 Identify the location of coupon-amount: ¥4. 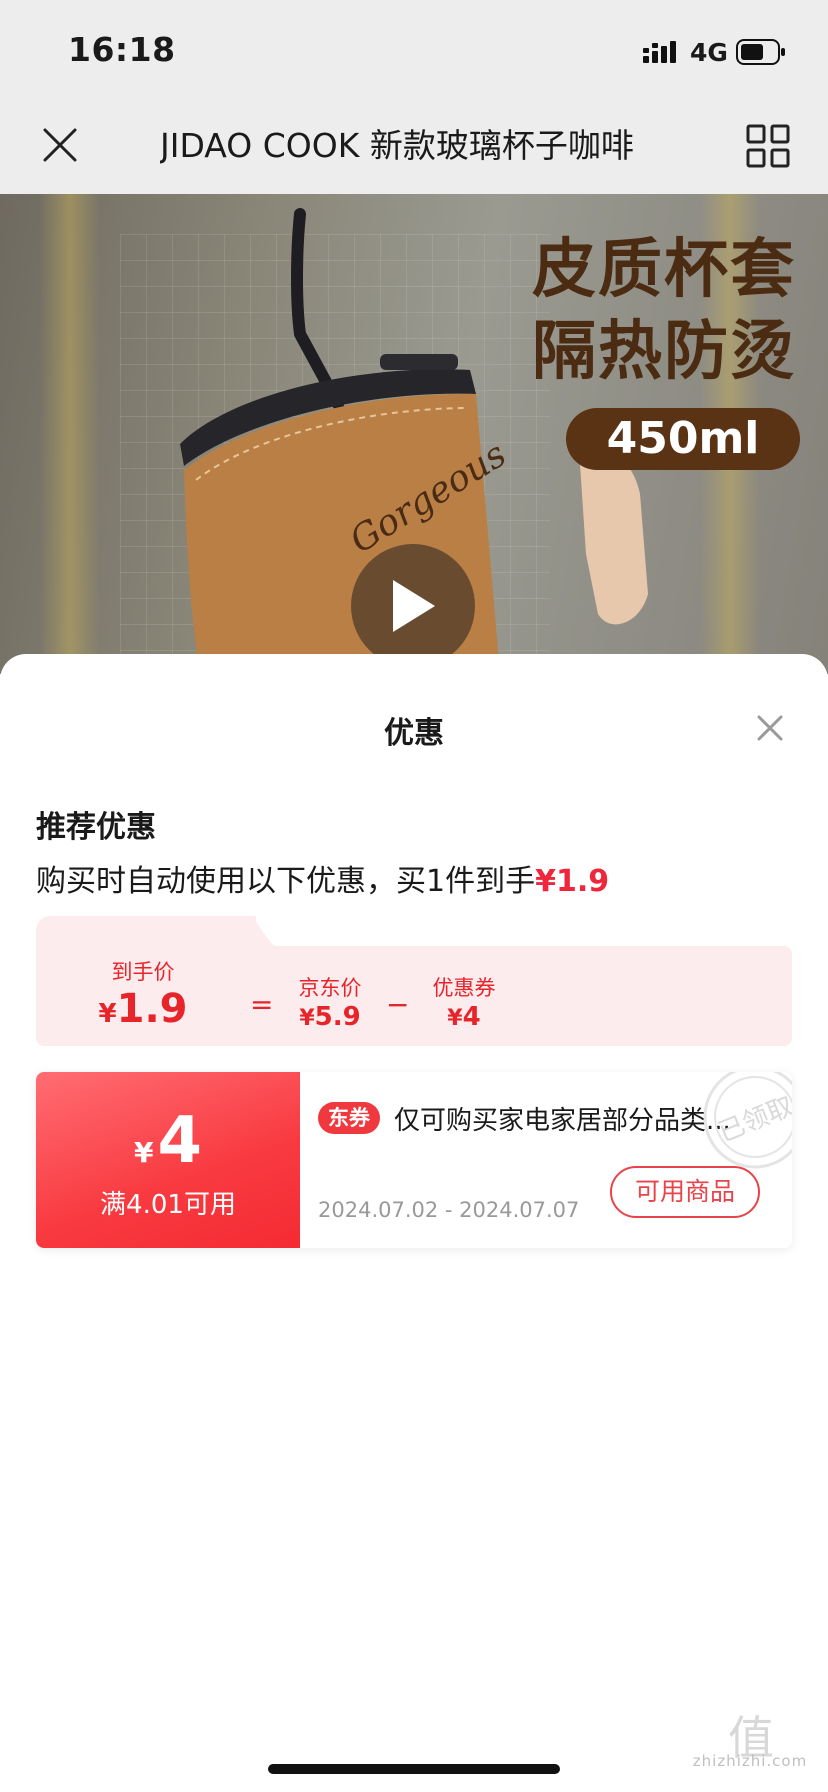
(168, 1141).